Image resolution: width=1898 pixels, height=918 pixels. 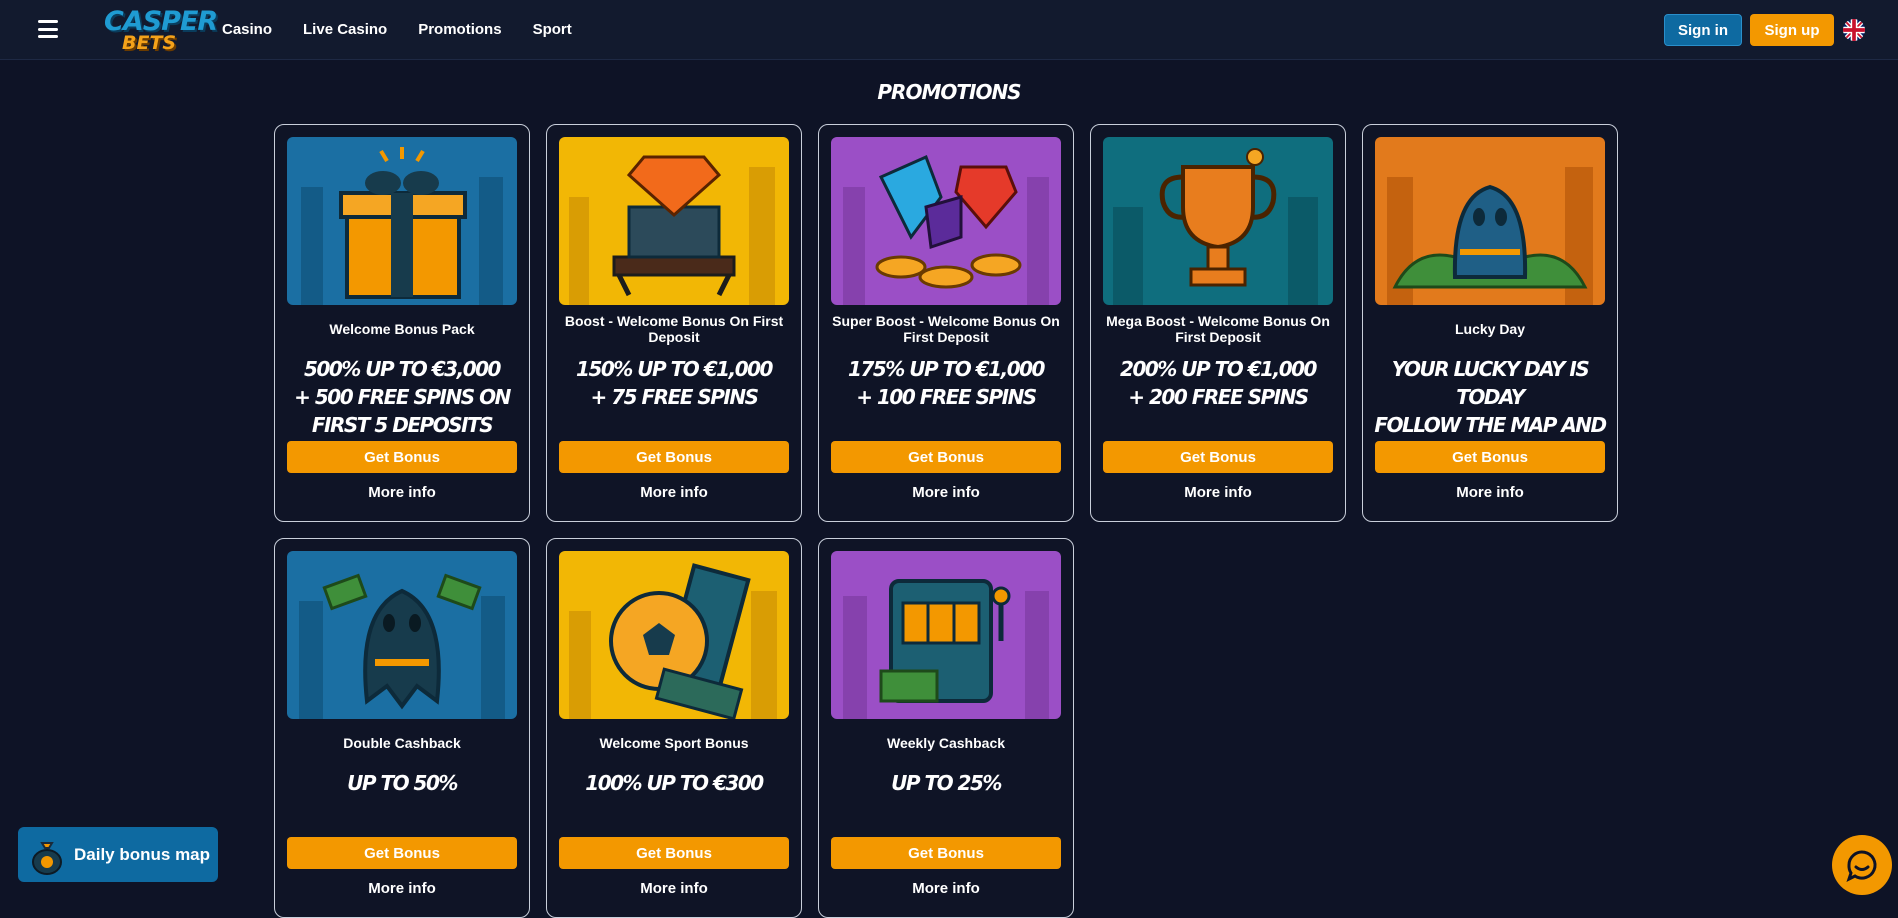 What do you see at coordinates (47, 855) in the screenshot?
I see `money-bag-icon` at bounding box center [47, 855].